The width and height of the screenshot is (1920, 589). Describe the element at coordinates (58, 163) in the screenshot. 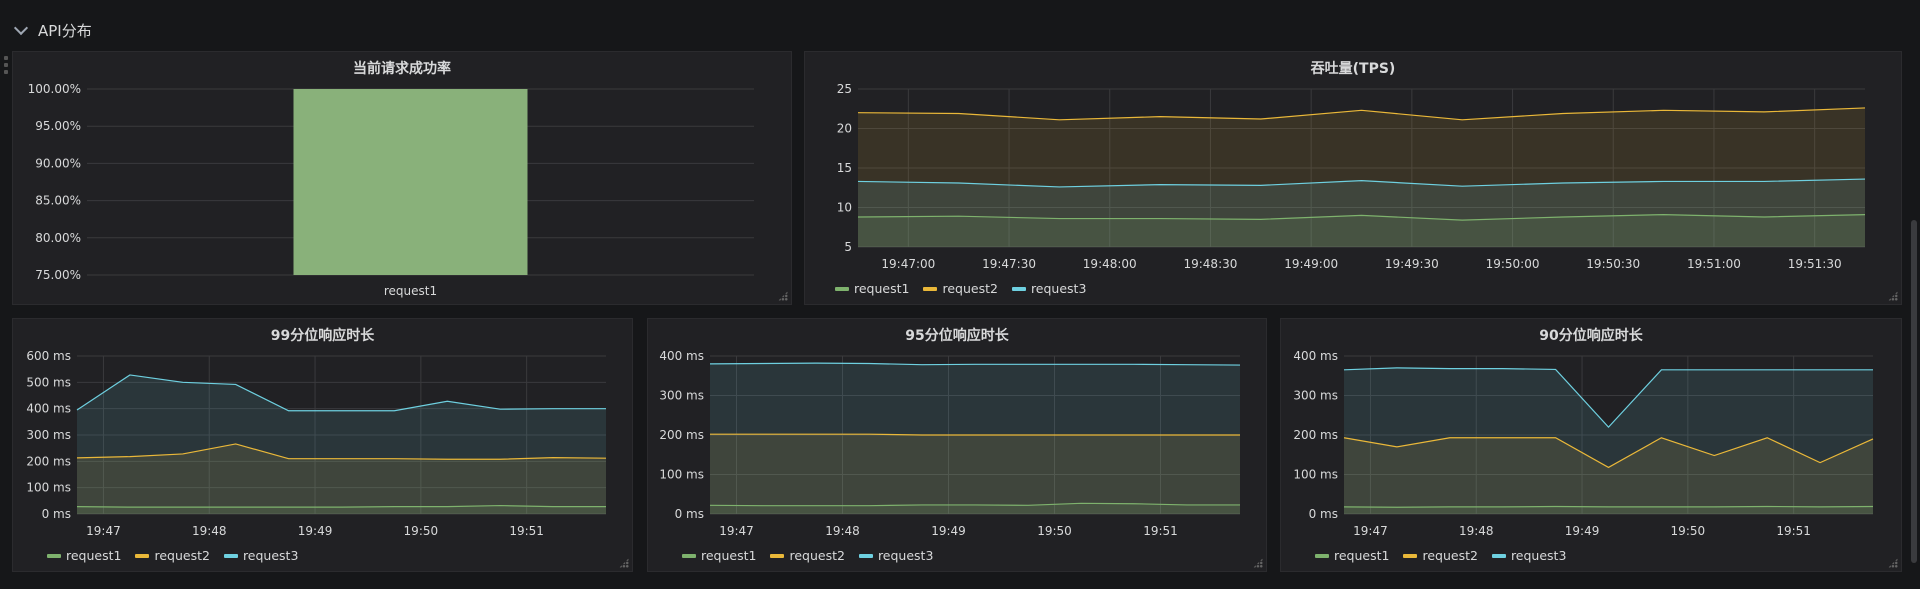

I see `y-tick-label: 90.00%` at that location.